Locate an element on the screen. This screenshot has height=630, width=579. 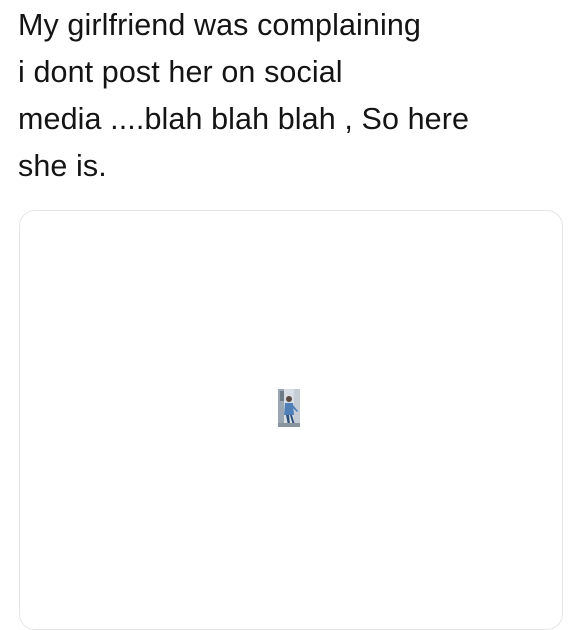
post-text-line-4: she is. is located at coordinates (62, 166).